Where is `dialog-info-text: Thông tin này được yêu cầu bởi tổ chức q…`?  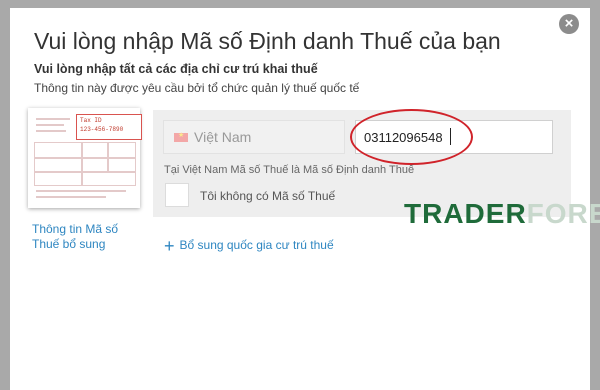 dialog-info-text: Thông tin này được yêu cầu bởi tổ chức q… is located at coordinates (197, 88).